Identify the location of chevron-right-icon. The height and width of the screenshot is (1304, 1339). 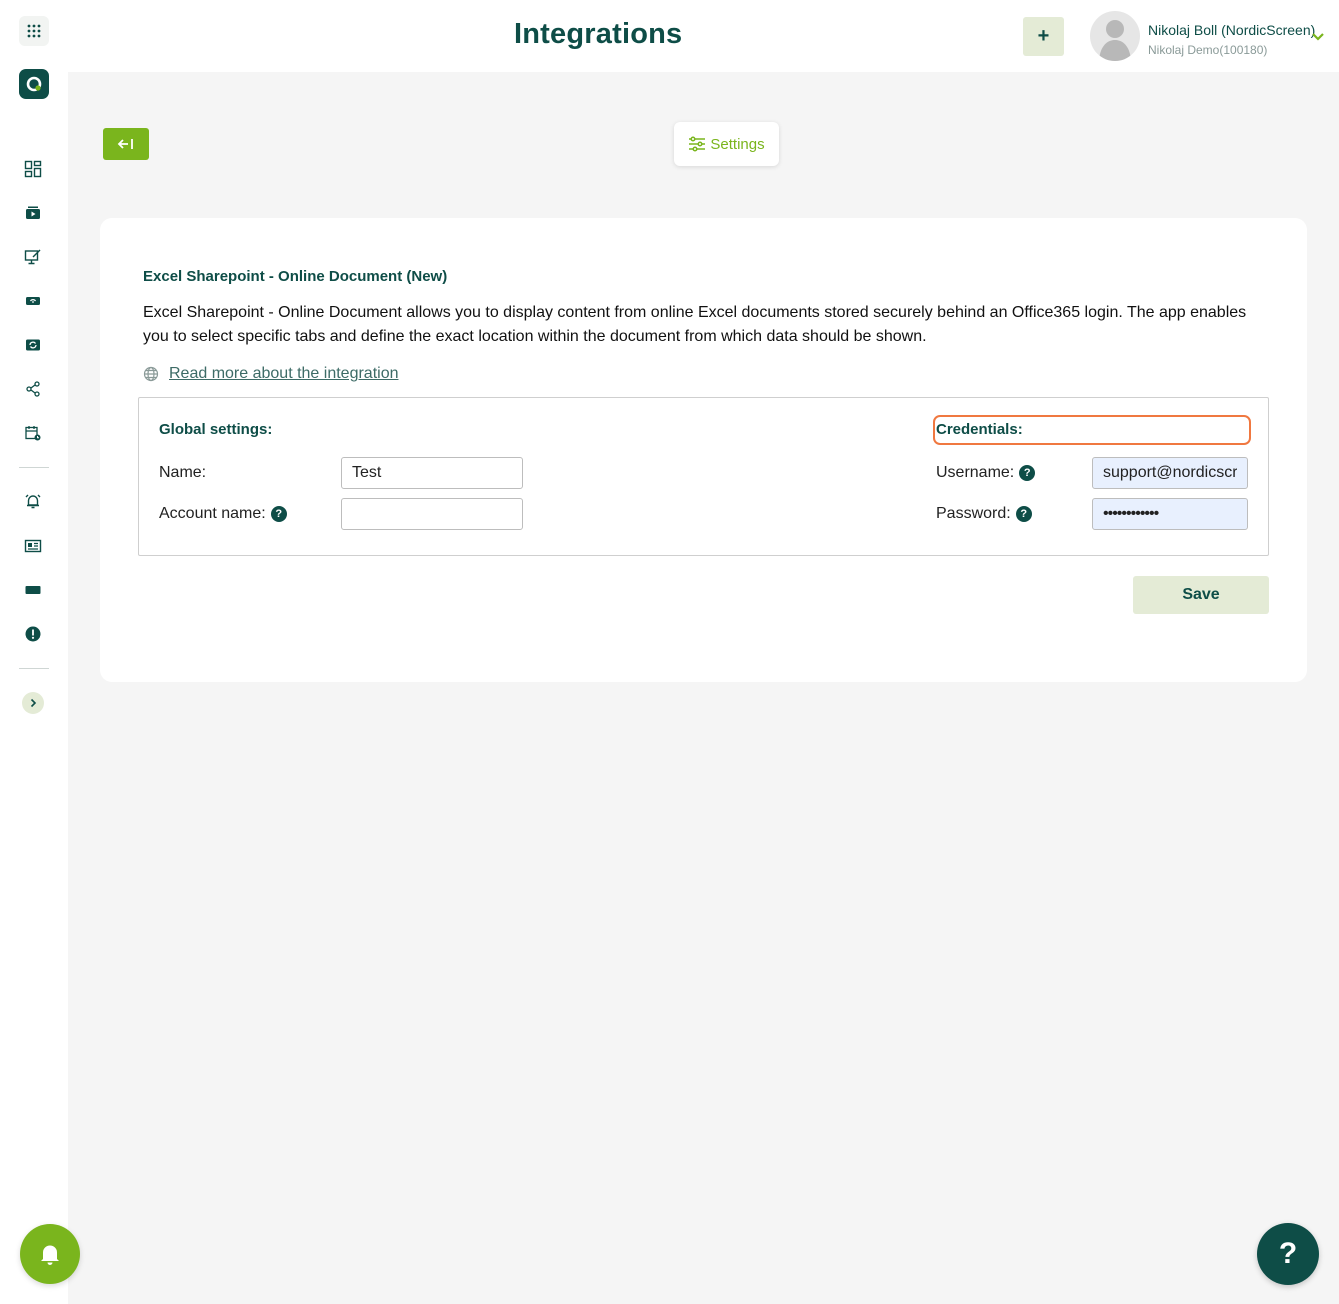
(33, 703).